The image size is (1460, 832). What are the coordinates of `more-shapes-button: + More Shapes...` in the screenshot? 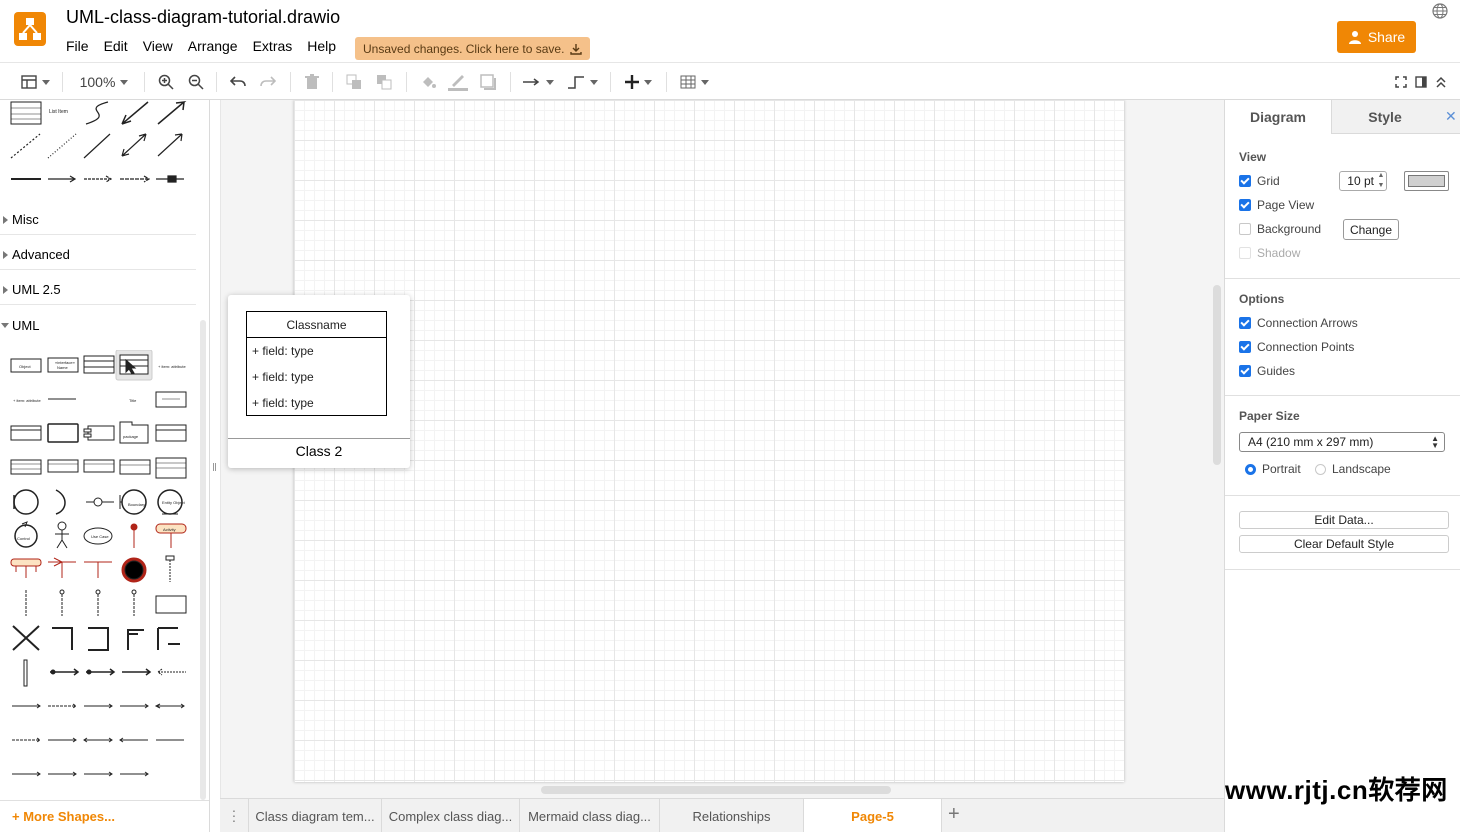 It's located at (104, 816).